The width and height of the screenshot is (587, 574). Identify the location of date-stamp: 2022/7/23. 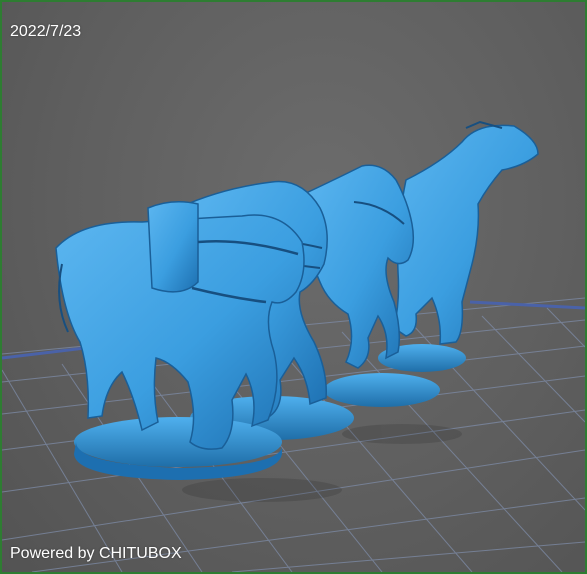
(46, 31).